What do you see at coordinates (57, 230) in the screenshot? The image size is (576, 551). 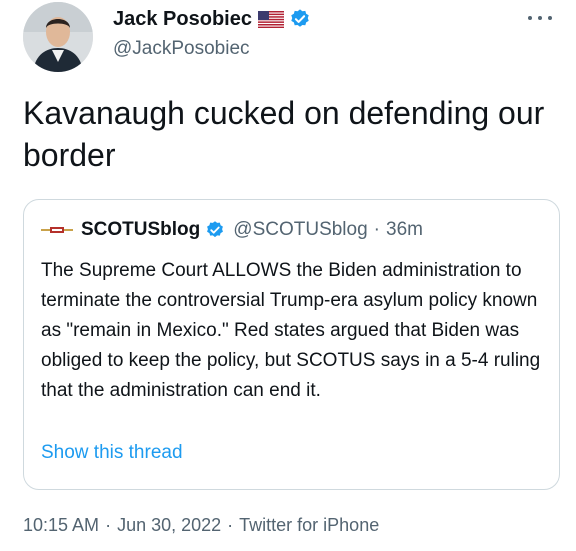 I see `scotusblog-logo-icon` at bounding box center [57, 230].